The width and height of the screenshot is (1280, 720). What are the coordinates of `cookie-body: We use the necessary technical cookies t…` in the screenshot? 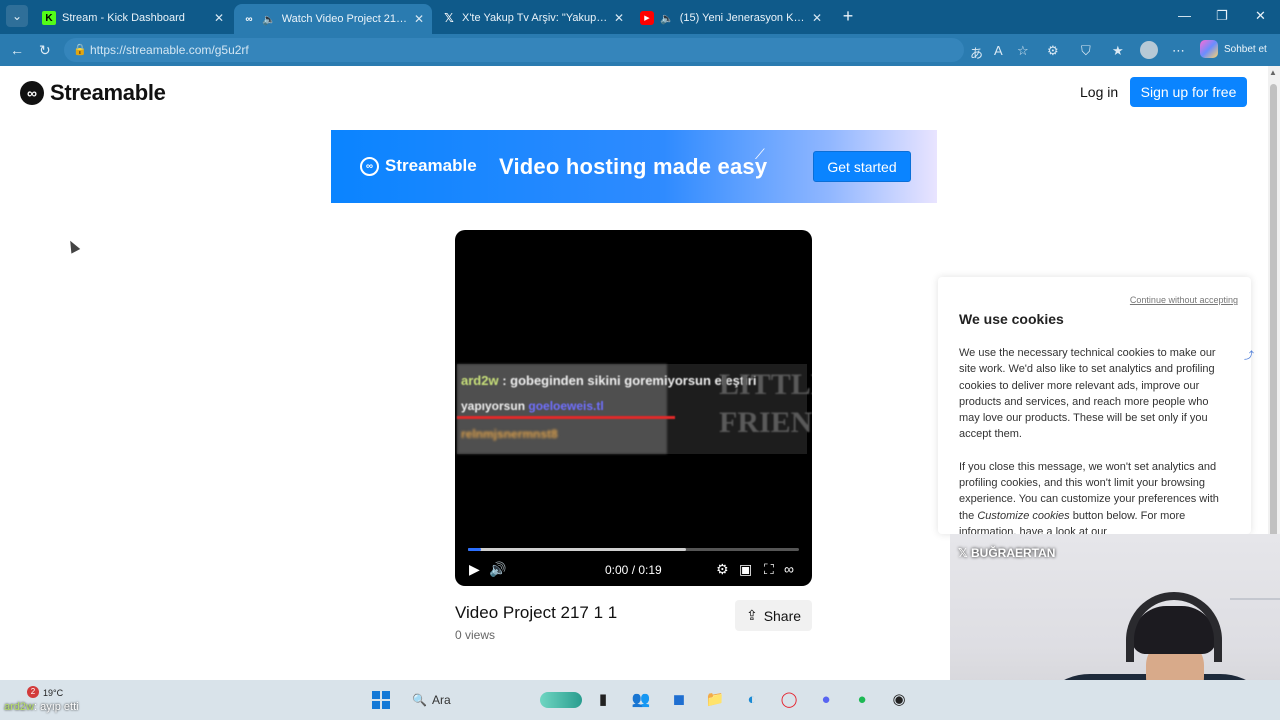 It's located at (1095, 439).